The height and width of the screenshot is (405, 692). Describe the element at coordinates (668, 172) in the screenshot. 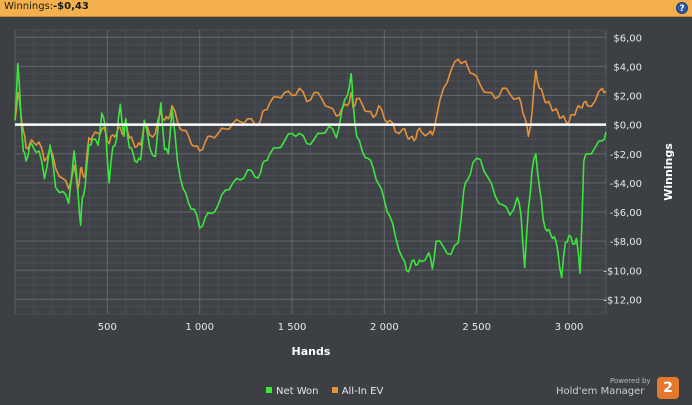

I see `y-axis-title: Winnings` at that location.